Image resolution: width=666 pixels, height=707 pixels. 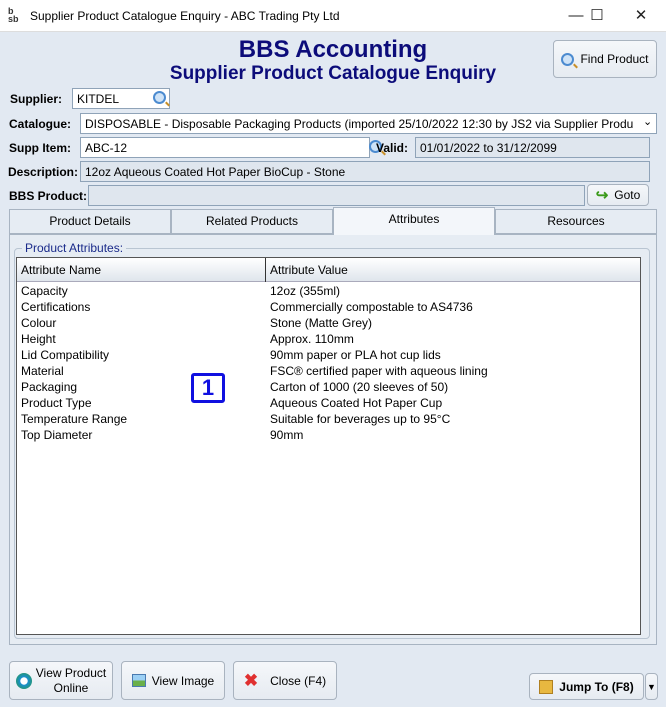 I want to click on catalogue-label: Catalogue:, so click(x=40, y=124).